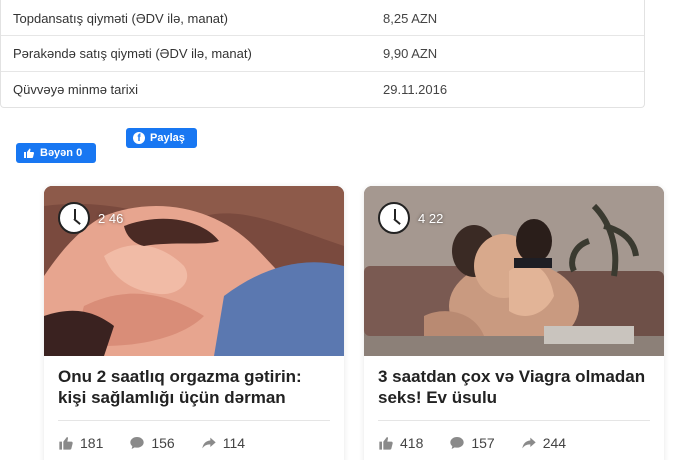 Image resolution: width=682 pixels, height=460 pixels. I want to click on likes-count: 181, so click(92, 443).